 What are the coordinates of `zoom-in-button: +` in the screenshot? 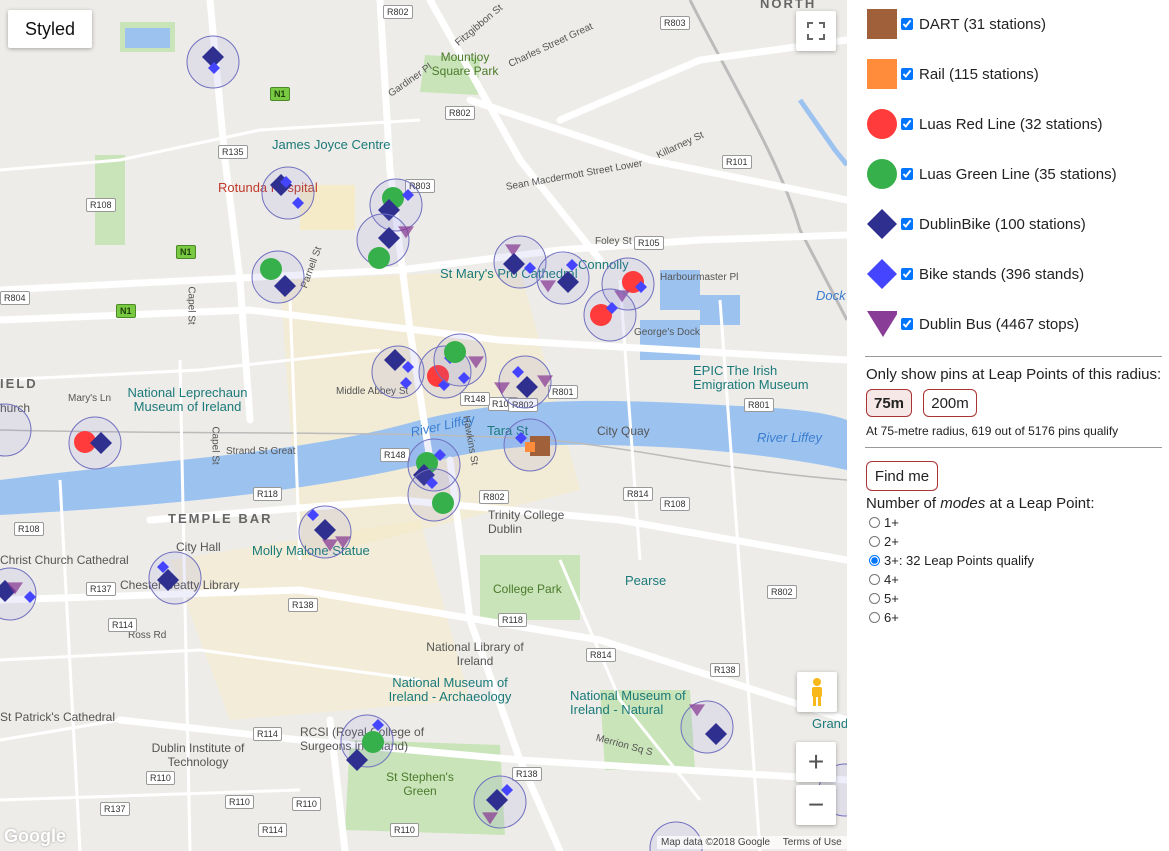 It's located at (816, 762).